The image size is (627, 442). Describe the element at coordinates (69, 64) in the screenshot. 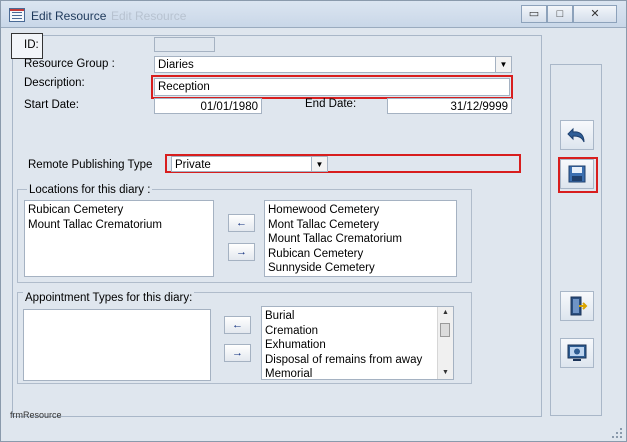

I see `resource-group-label: Resource Group :` at that location.